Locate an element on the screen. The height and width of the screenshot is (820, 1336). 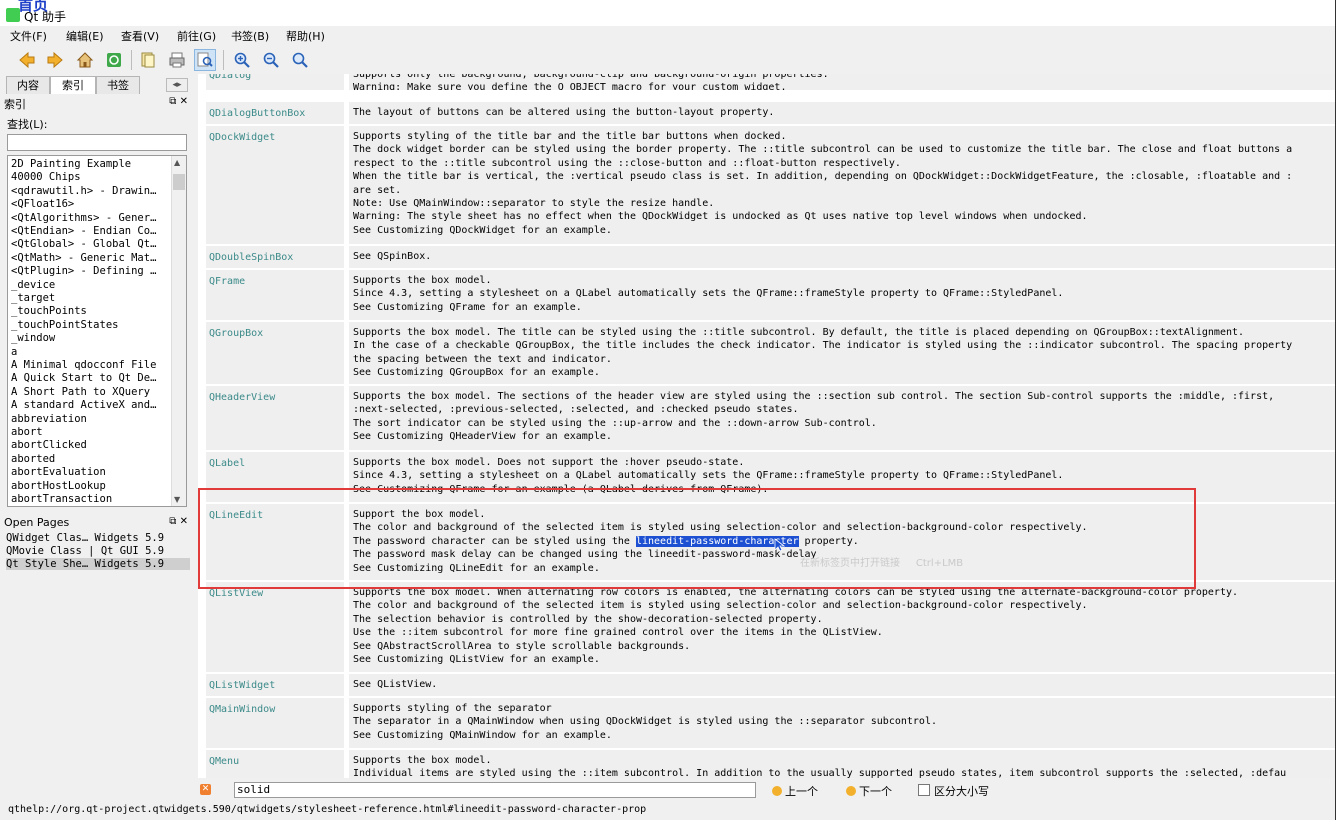
widget-name-link: QHeaderView is located at coordinates (275, 418).